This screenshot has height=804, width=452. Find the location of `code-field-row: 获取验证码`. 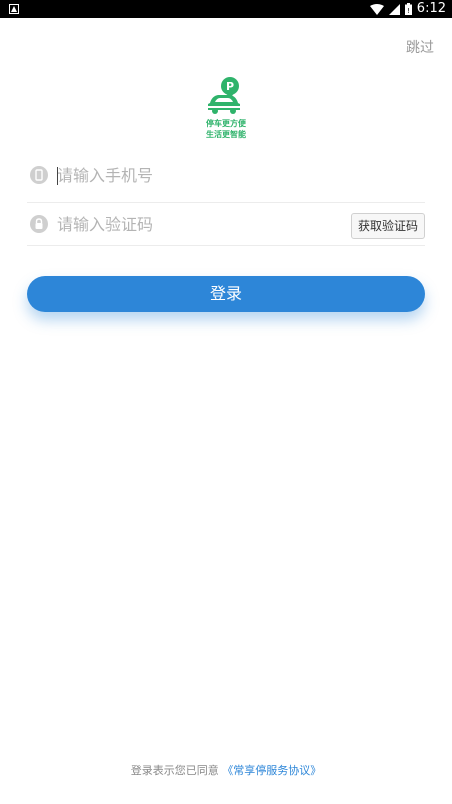

code-field-row: 获取验证码 is located at coordinates (226, 223).